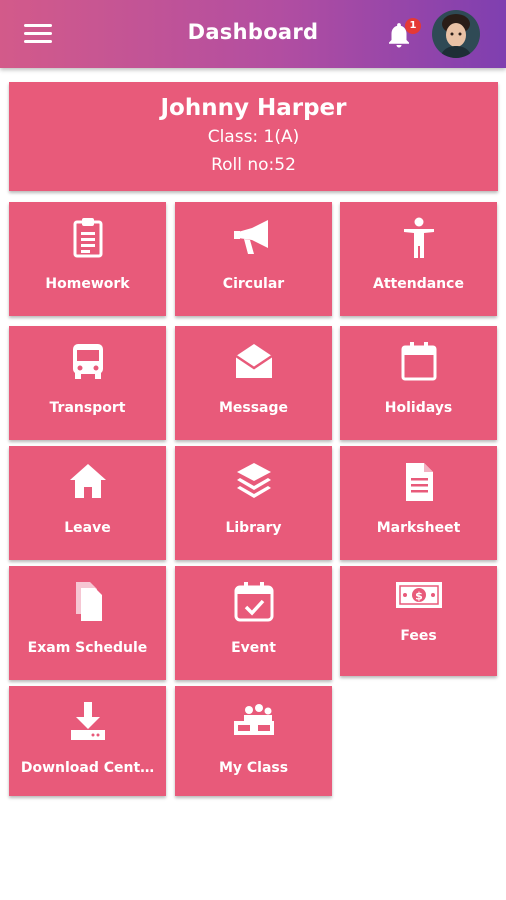 This screenshot has height=900, width=506. Describe the element at coordinates (418, 284) in the screenshot. I see `tile-label: Attendance` at that location.